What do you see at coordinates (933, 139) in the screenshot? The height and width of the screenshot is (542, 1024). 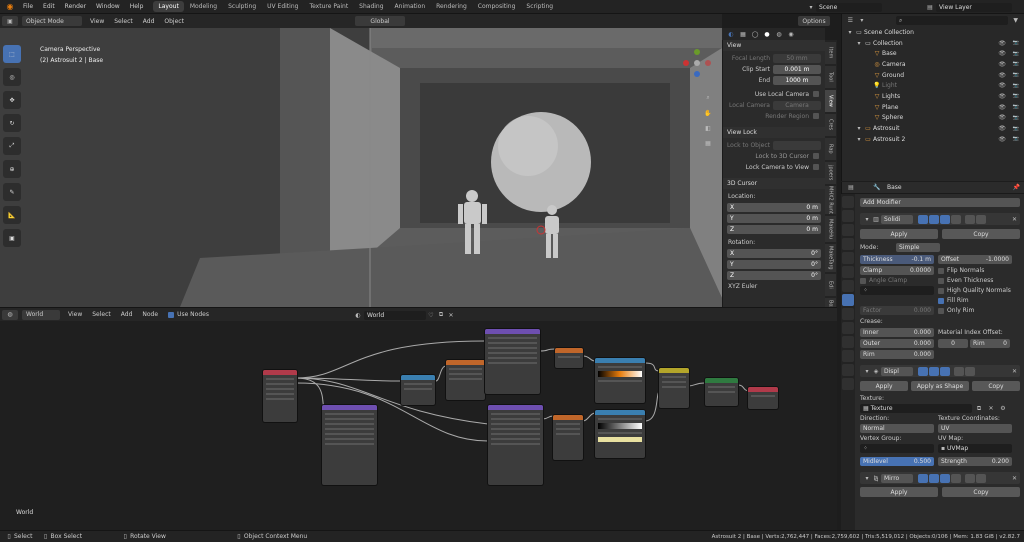 I see `outliner-item: ▾ ▭ Astrosuit 2 👁 📷` at bounding box center [933, 139].